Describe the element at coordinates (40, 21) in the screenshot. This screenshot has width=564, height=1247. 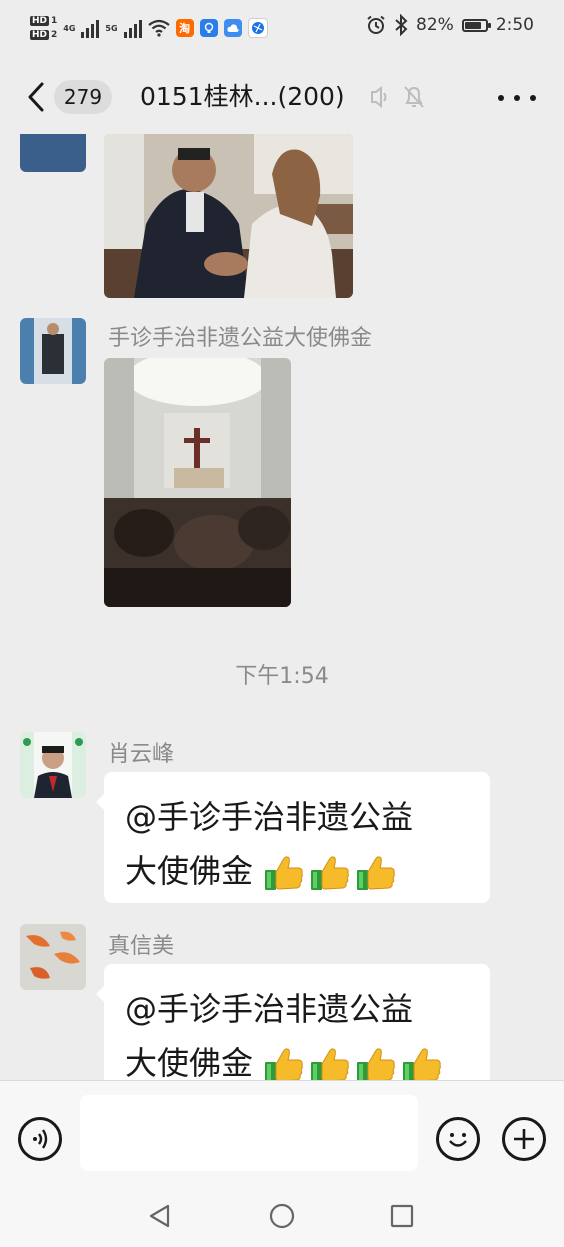
I see `hd1-label: HD` at that location.